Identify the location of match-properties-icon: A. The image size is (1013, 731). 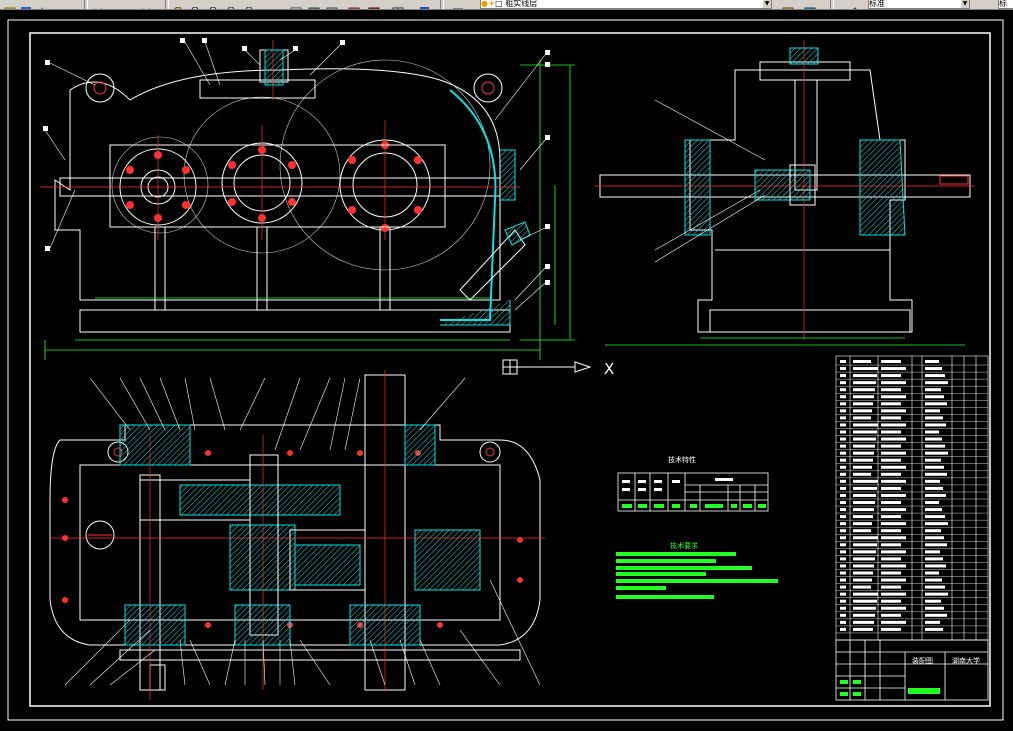
(276, 4).